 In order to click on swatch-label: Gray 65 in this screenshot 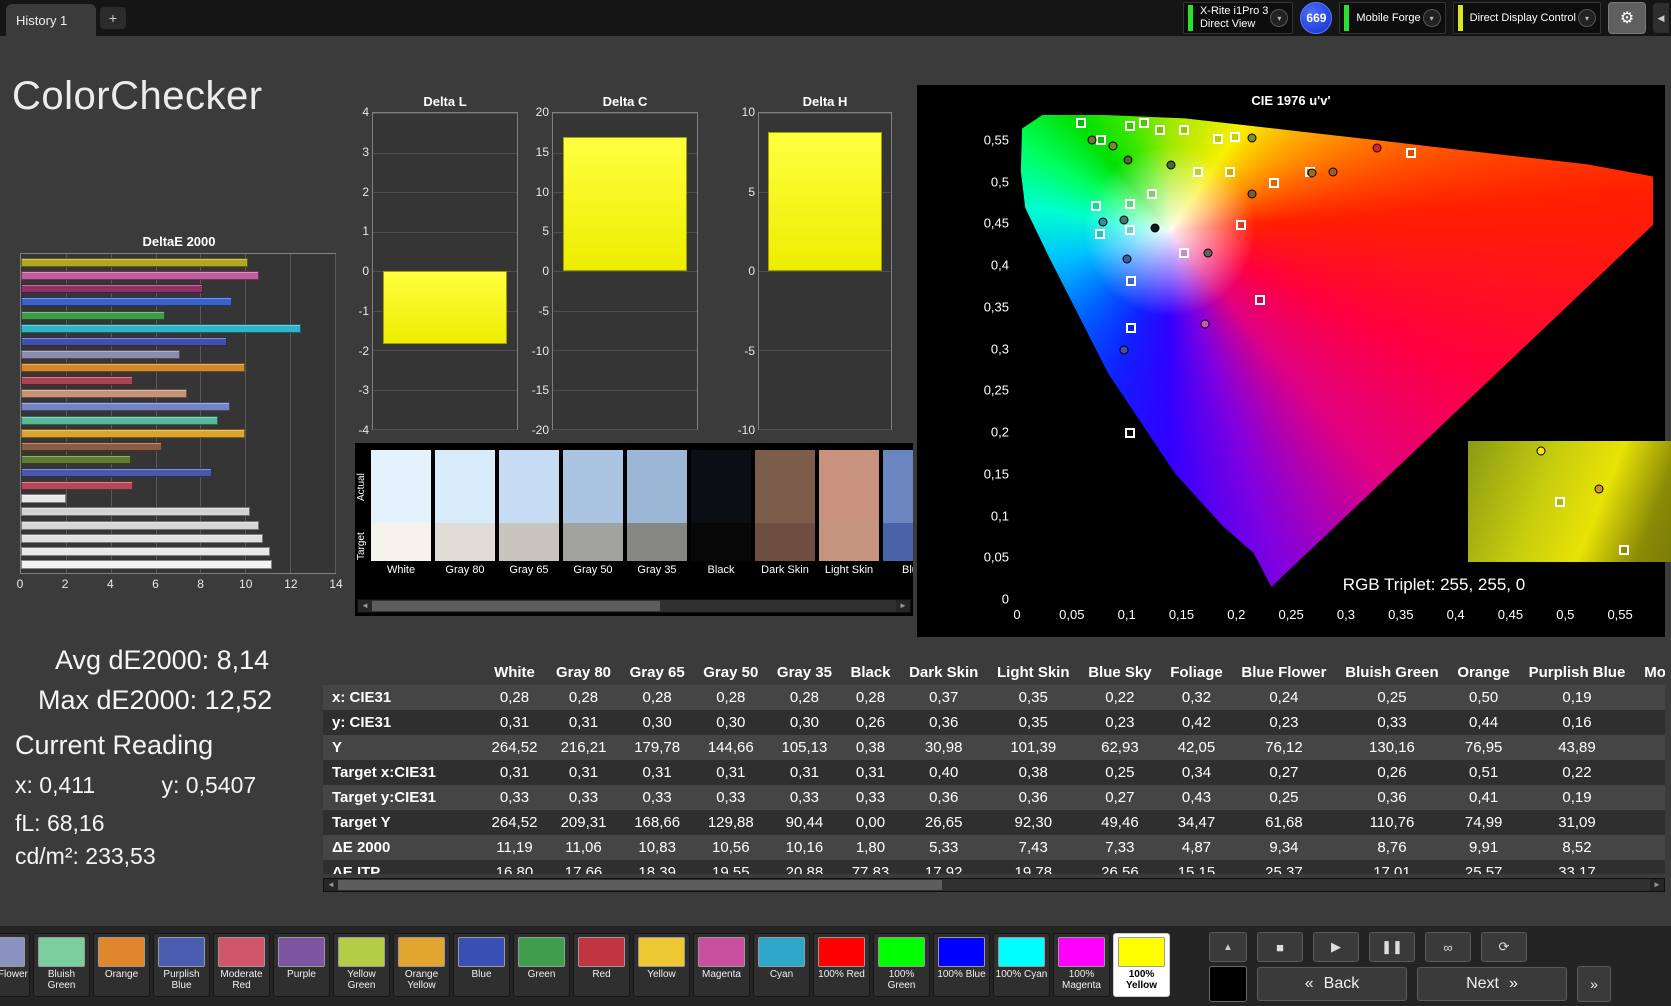, I will do `click(529, 570)`.